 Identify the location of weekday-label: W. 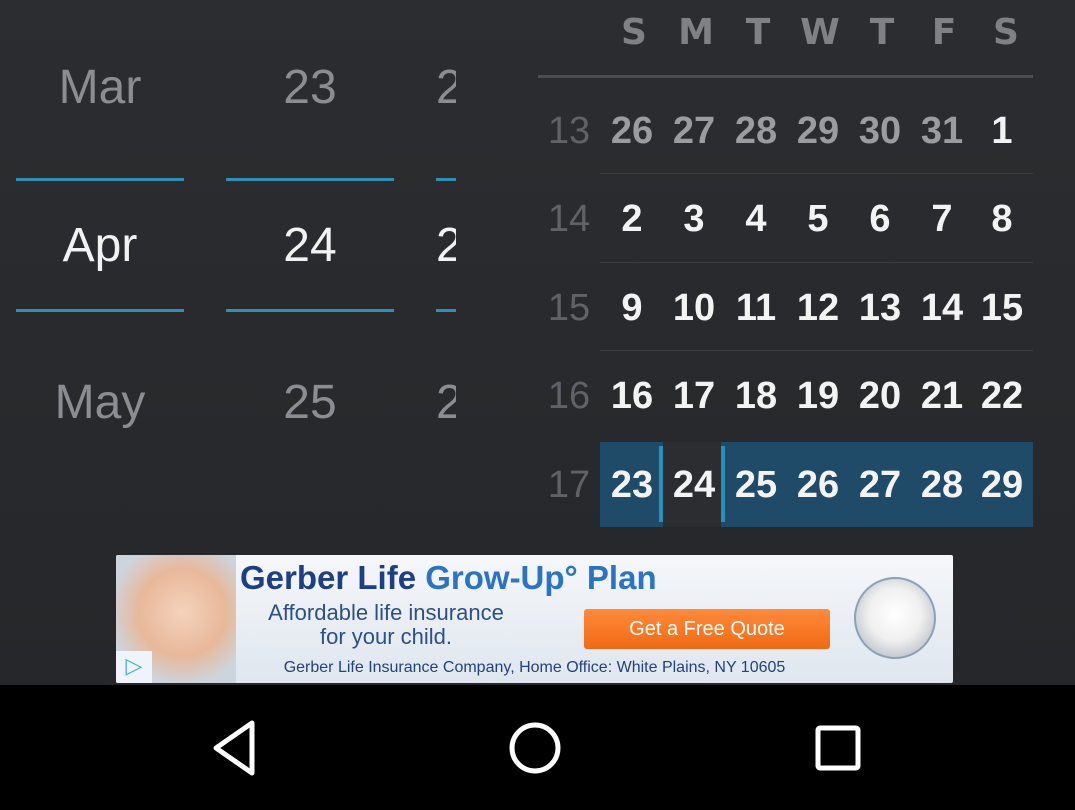
(820, 32).